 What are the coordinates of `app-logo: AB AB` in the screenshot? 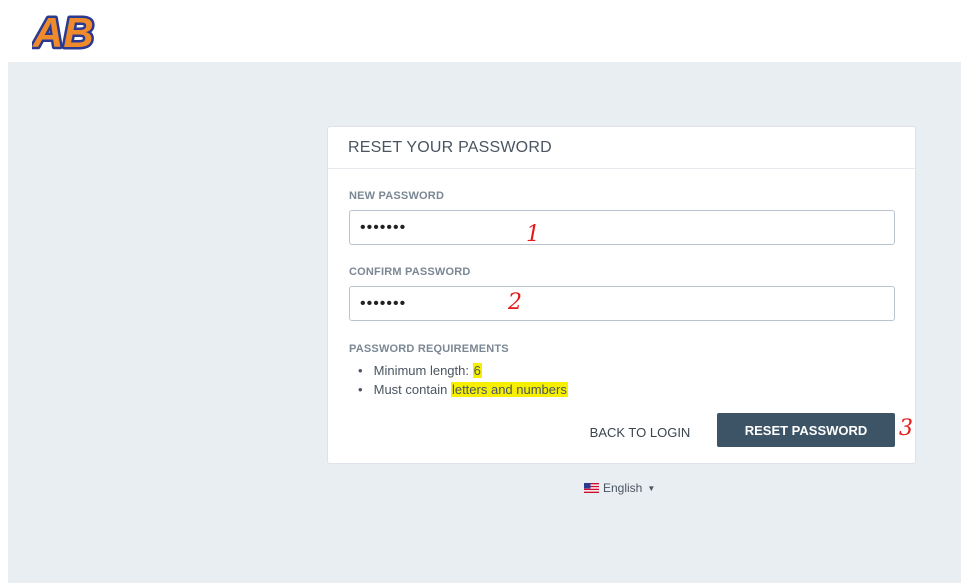 It's located at (65, 30).